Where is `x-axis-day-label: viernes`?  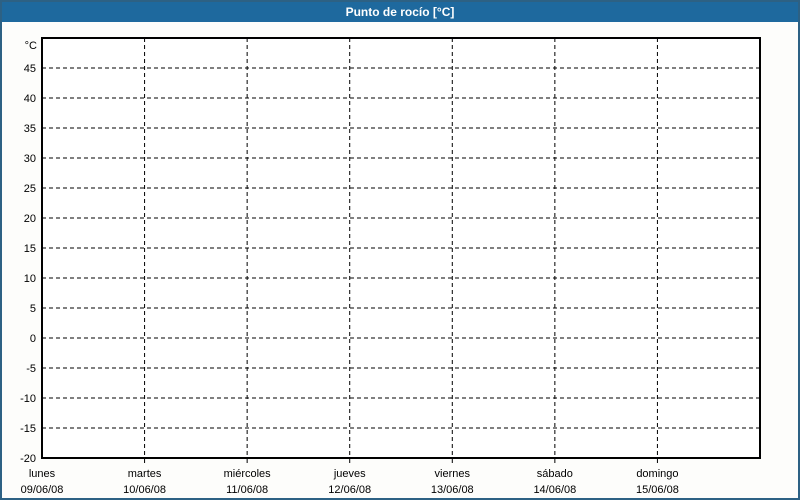
x-axis-day-label: viernes is located at coordinates (453, 474).